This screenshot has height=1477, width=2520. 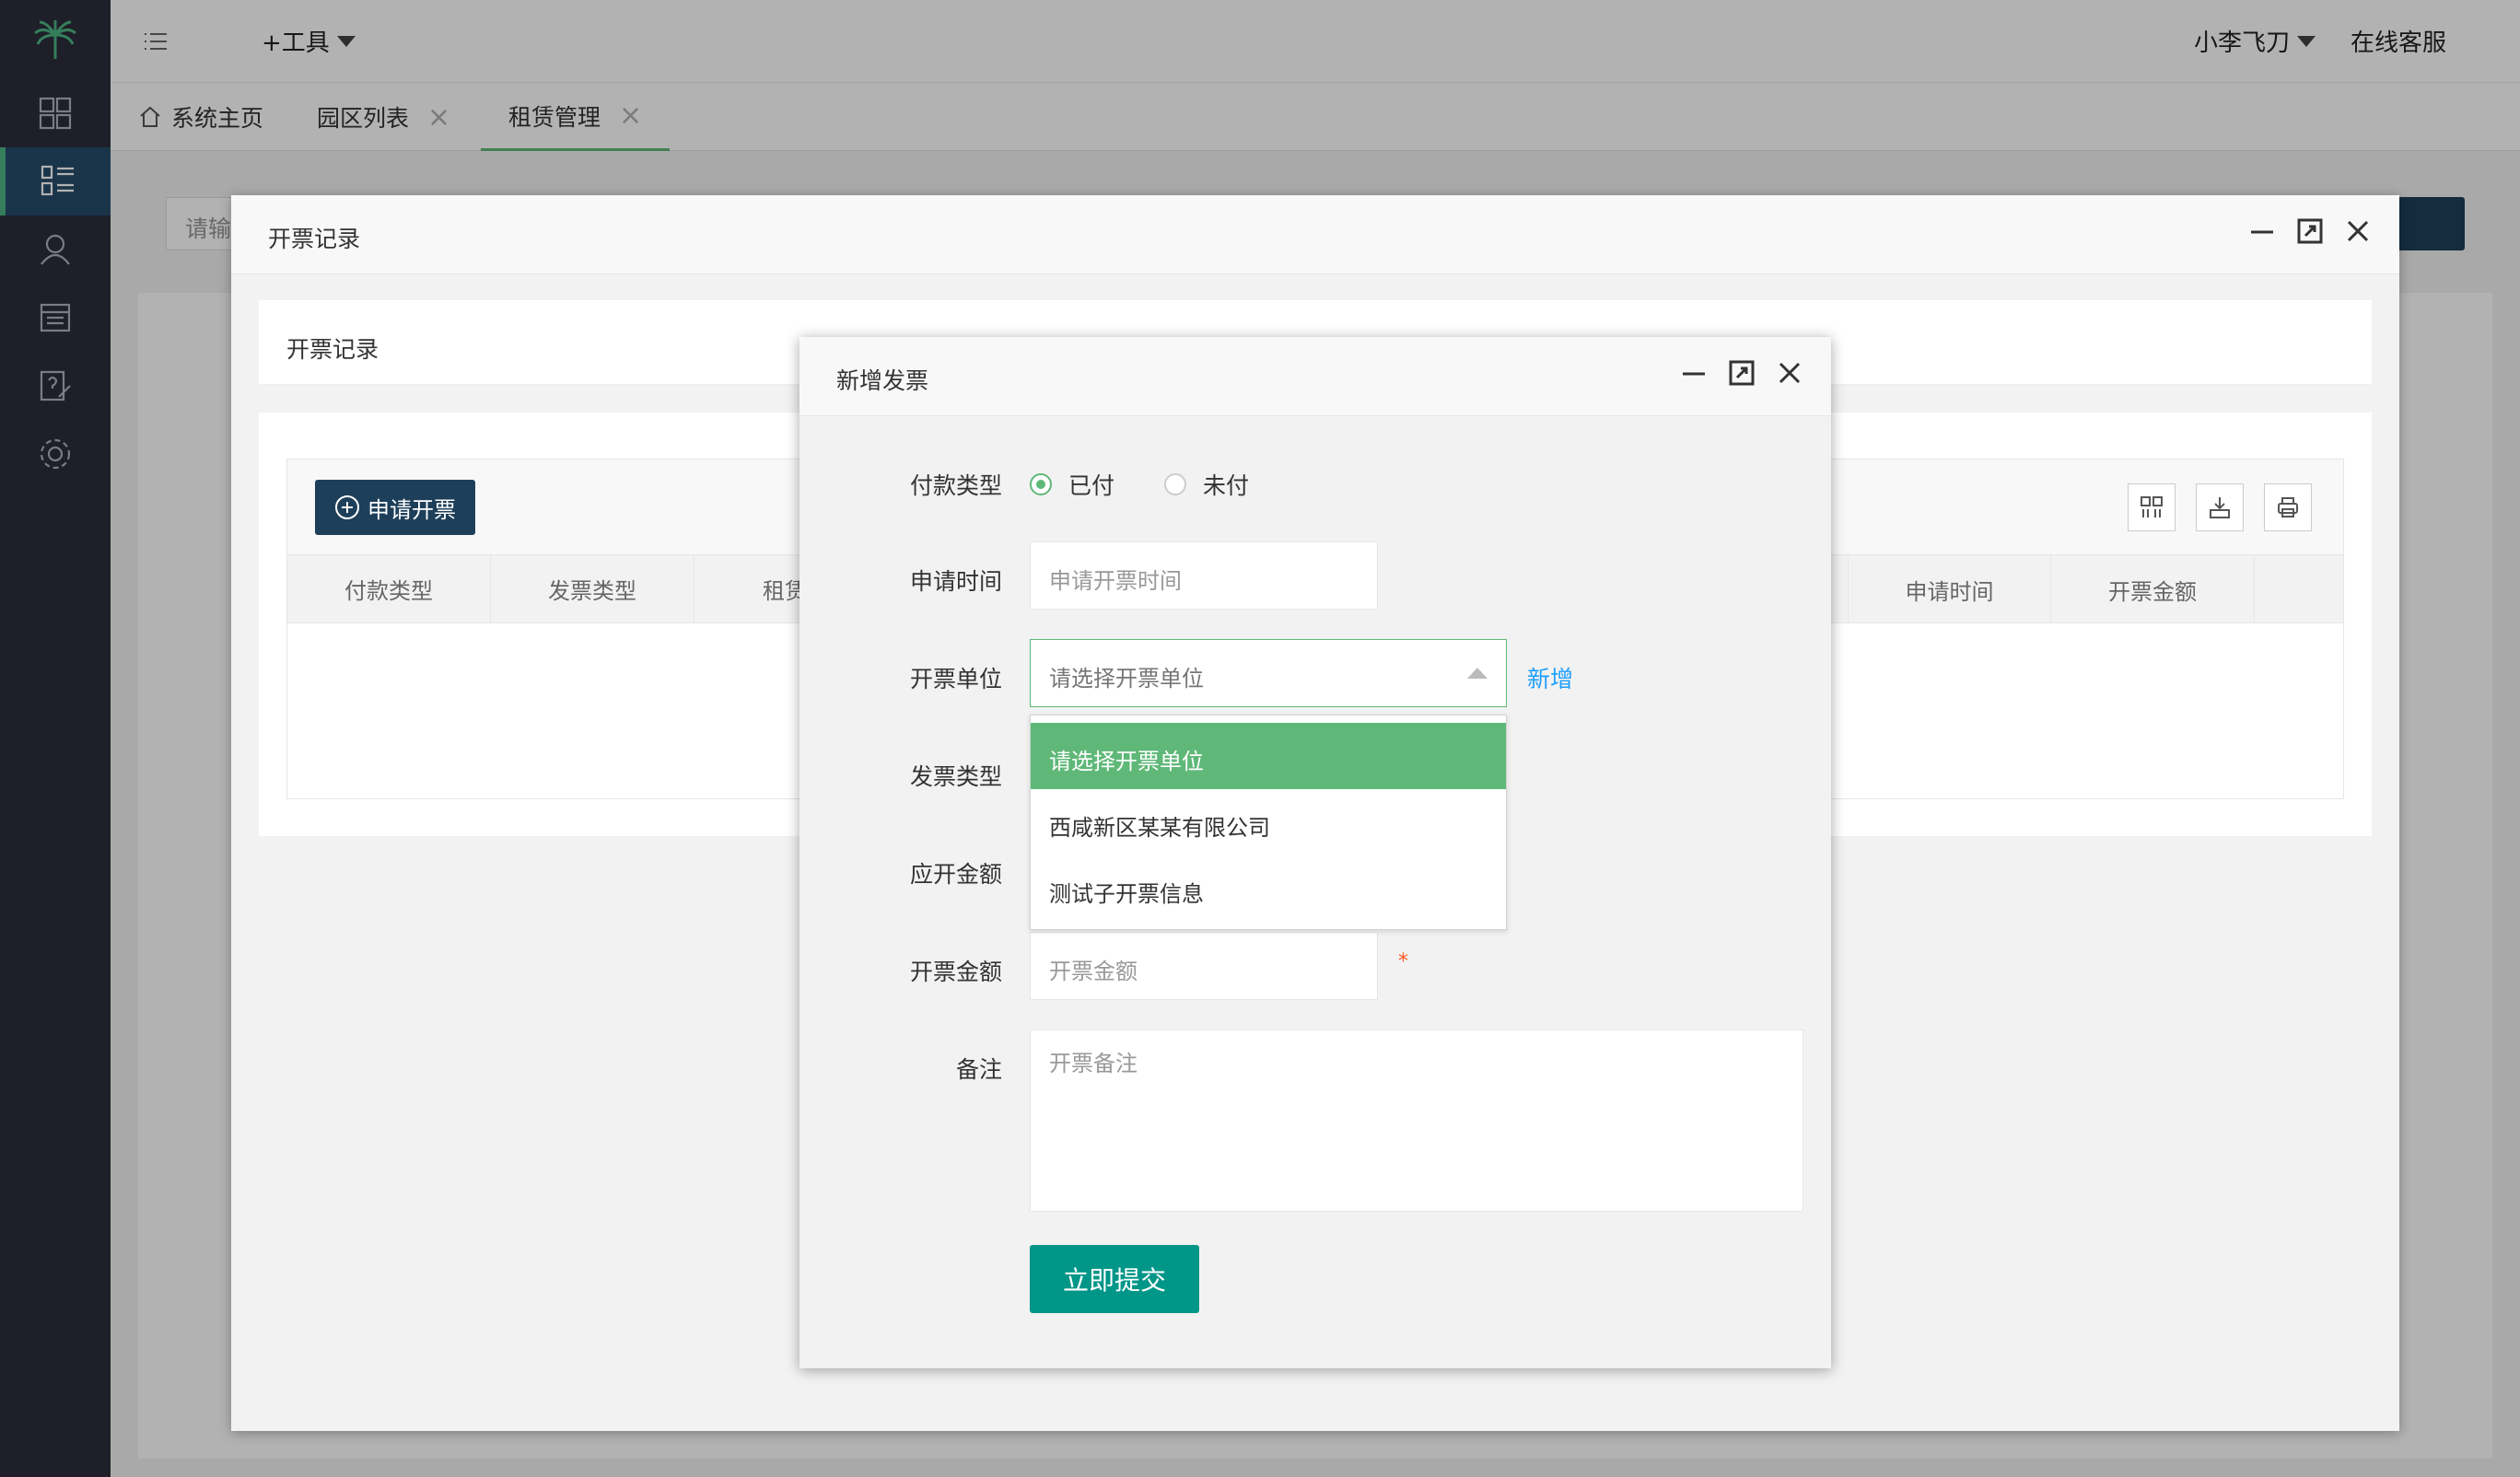 I want to click on print-icon, so click(x=2288, y=507).